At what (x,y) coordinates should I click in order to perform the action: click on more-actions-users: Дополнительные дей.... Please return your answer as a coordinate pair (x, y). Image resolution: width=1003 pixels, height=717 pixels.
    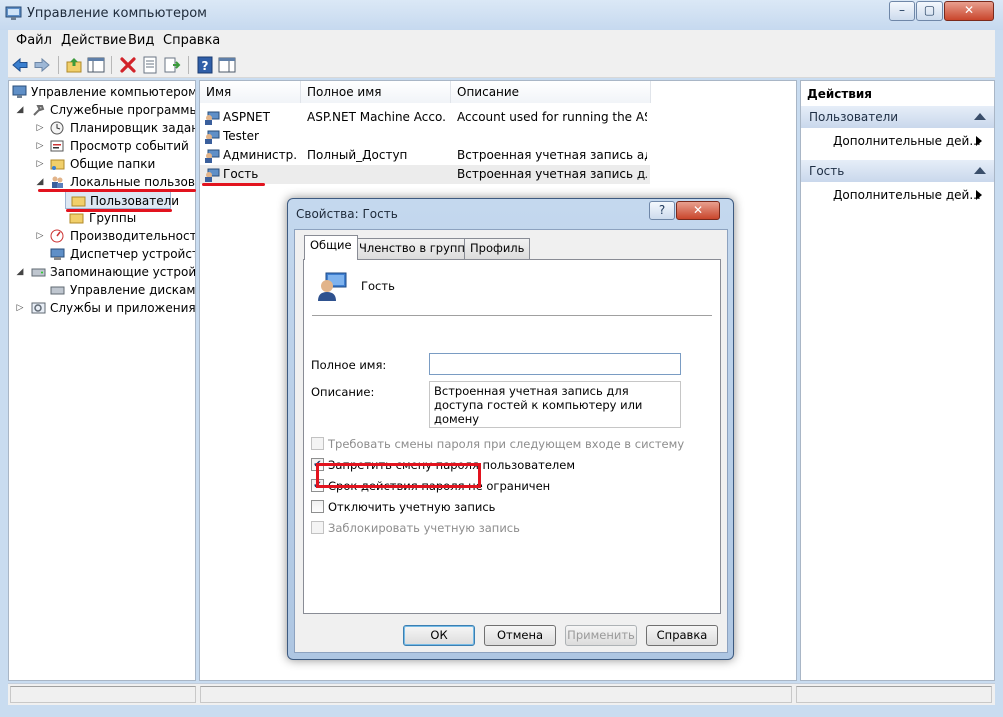
    Looking at the image, I should click on (897, 141).